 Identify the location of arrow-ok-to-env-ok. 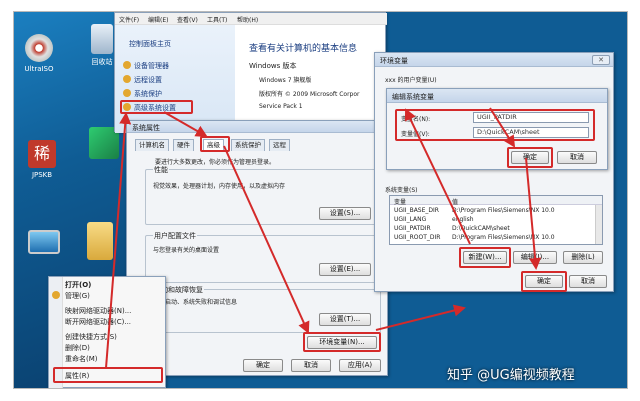
(533, 213).